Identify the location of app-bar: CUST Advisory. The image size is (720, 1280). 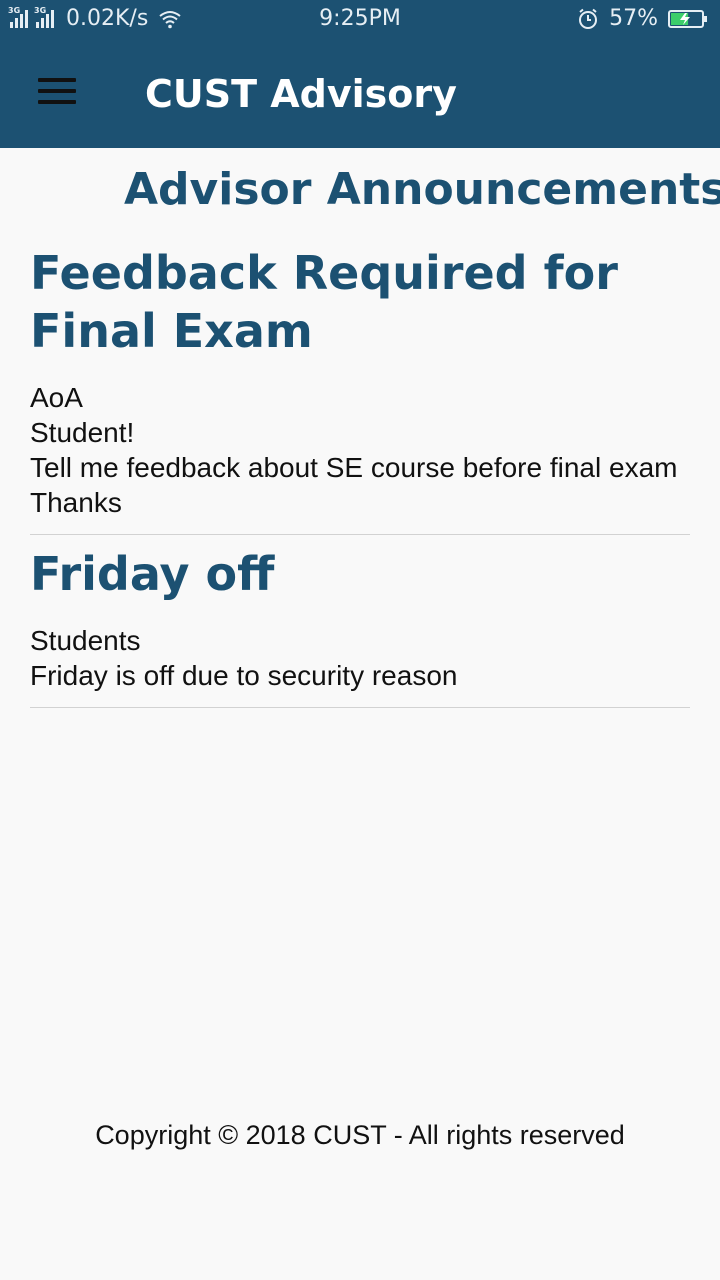
(360, 93).